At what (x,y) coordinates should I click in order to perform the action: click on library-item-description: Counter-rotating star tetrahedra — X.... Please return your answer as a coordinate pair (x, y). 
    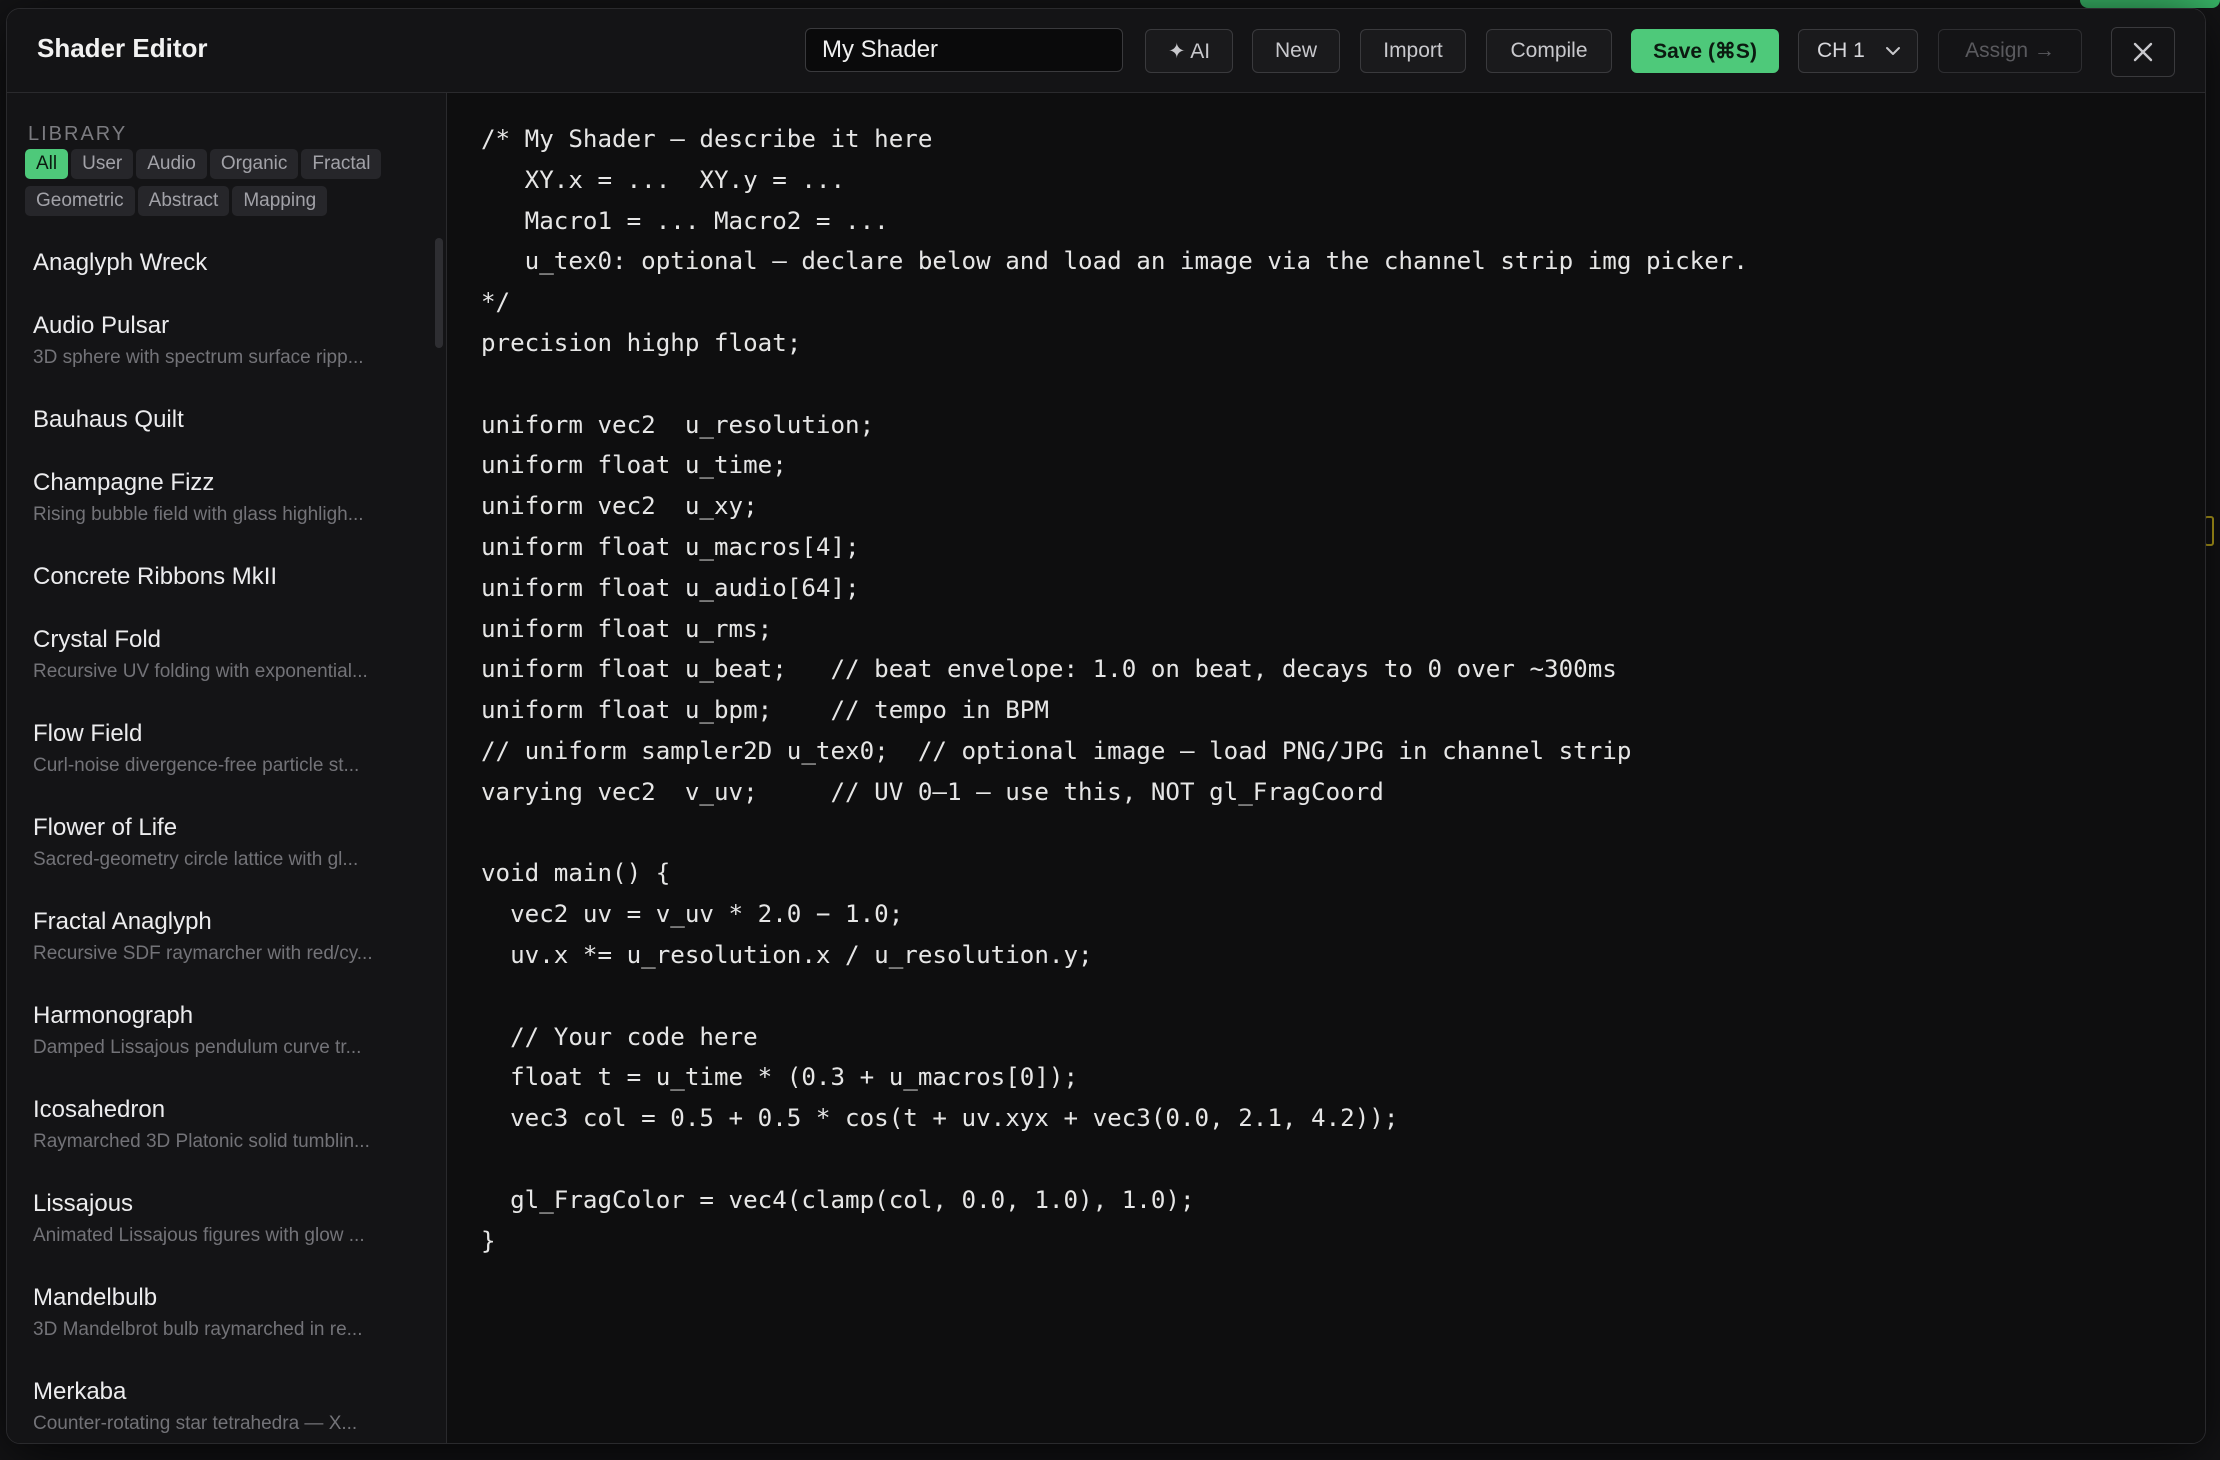
    Looking at the image, I should click on (195, 1423).